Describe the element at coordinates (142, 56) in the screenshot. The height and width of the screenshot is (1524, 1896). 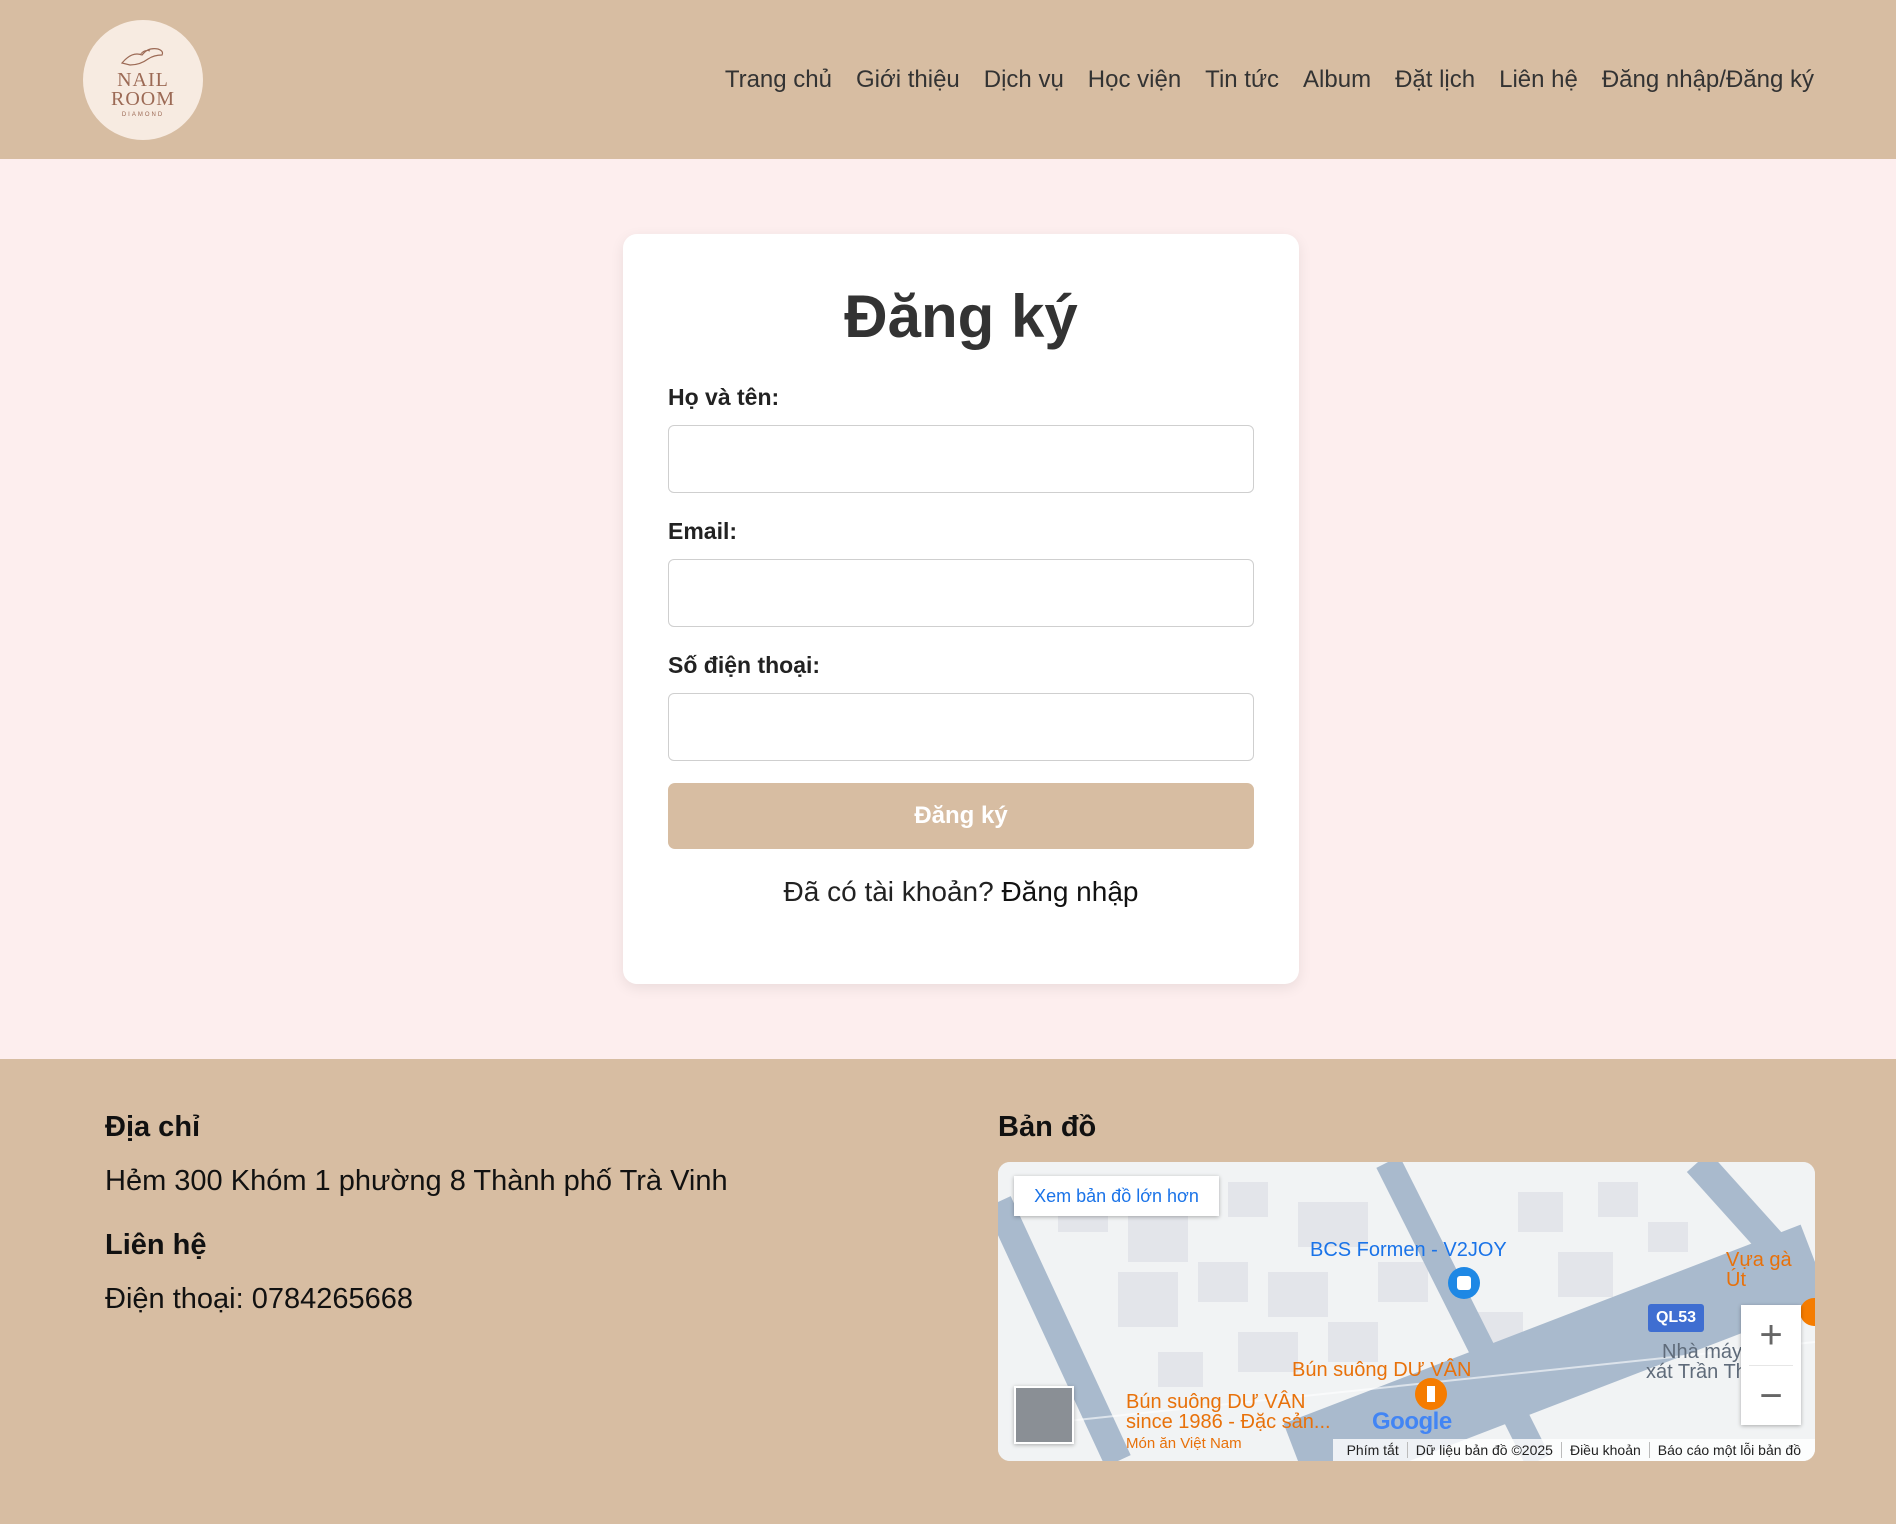
I see `hand-icon` at that location.